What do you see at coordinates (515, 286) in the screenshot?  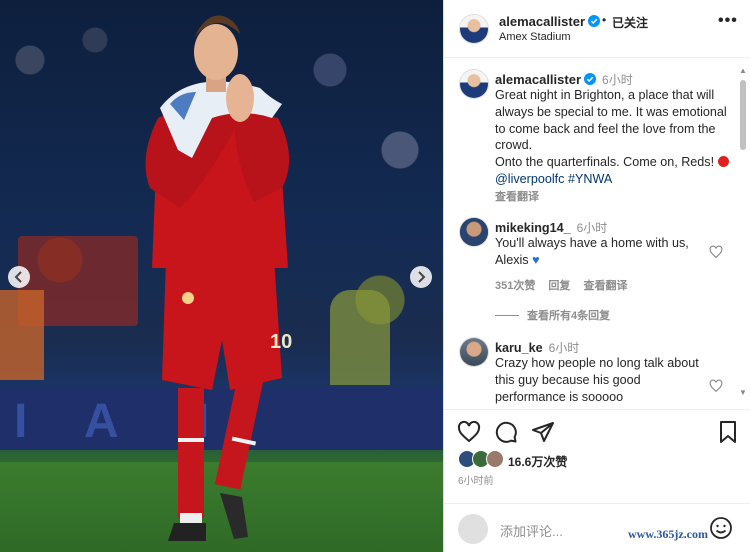 I see `comment-likes-count: 351次赞` at bounding box center [515, 286].